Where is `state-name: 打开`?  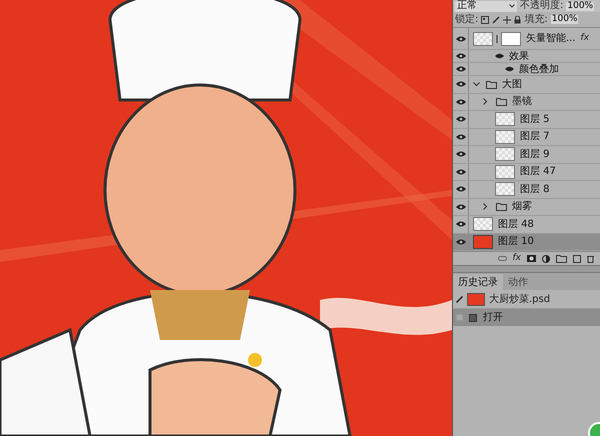
state-name: 打开 is located at coordinates (493, 317).